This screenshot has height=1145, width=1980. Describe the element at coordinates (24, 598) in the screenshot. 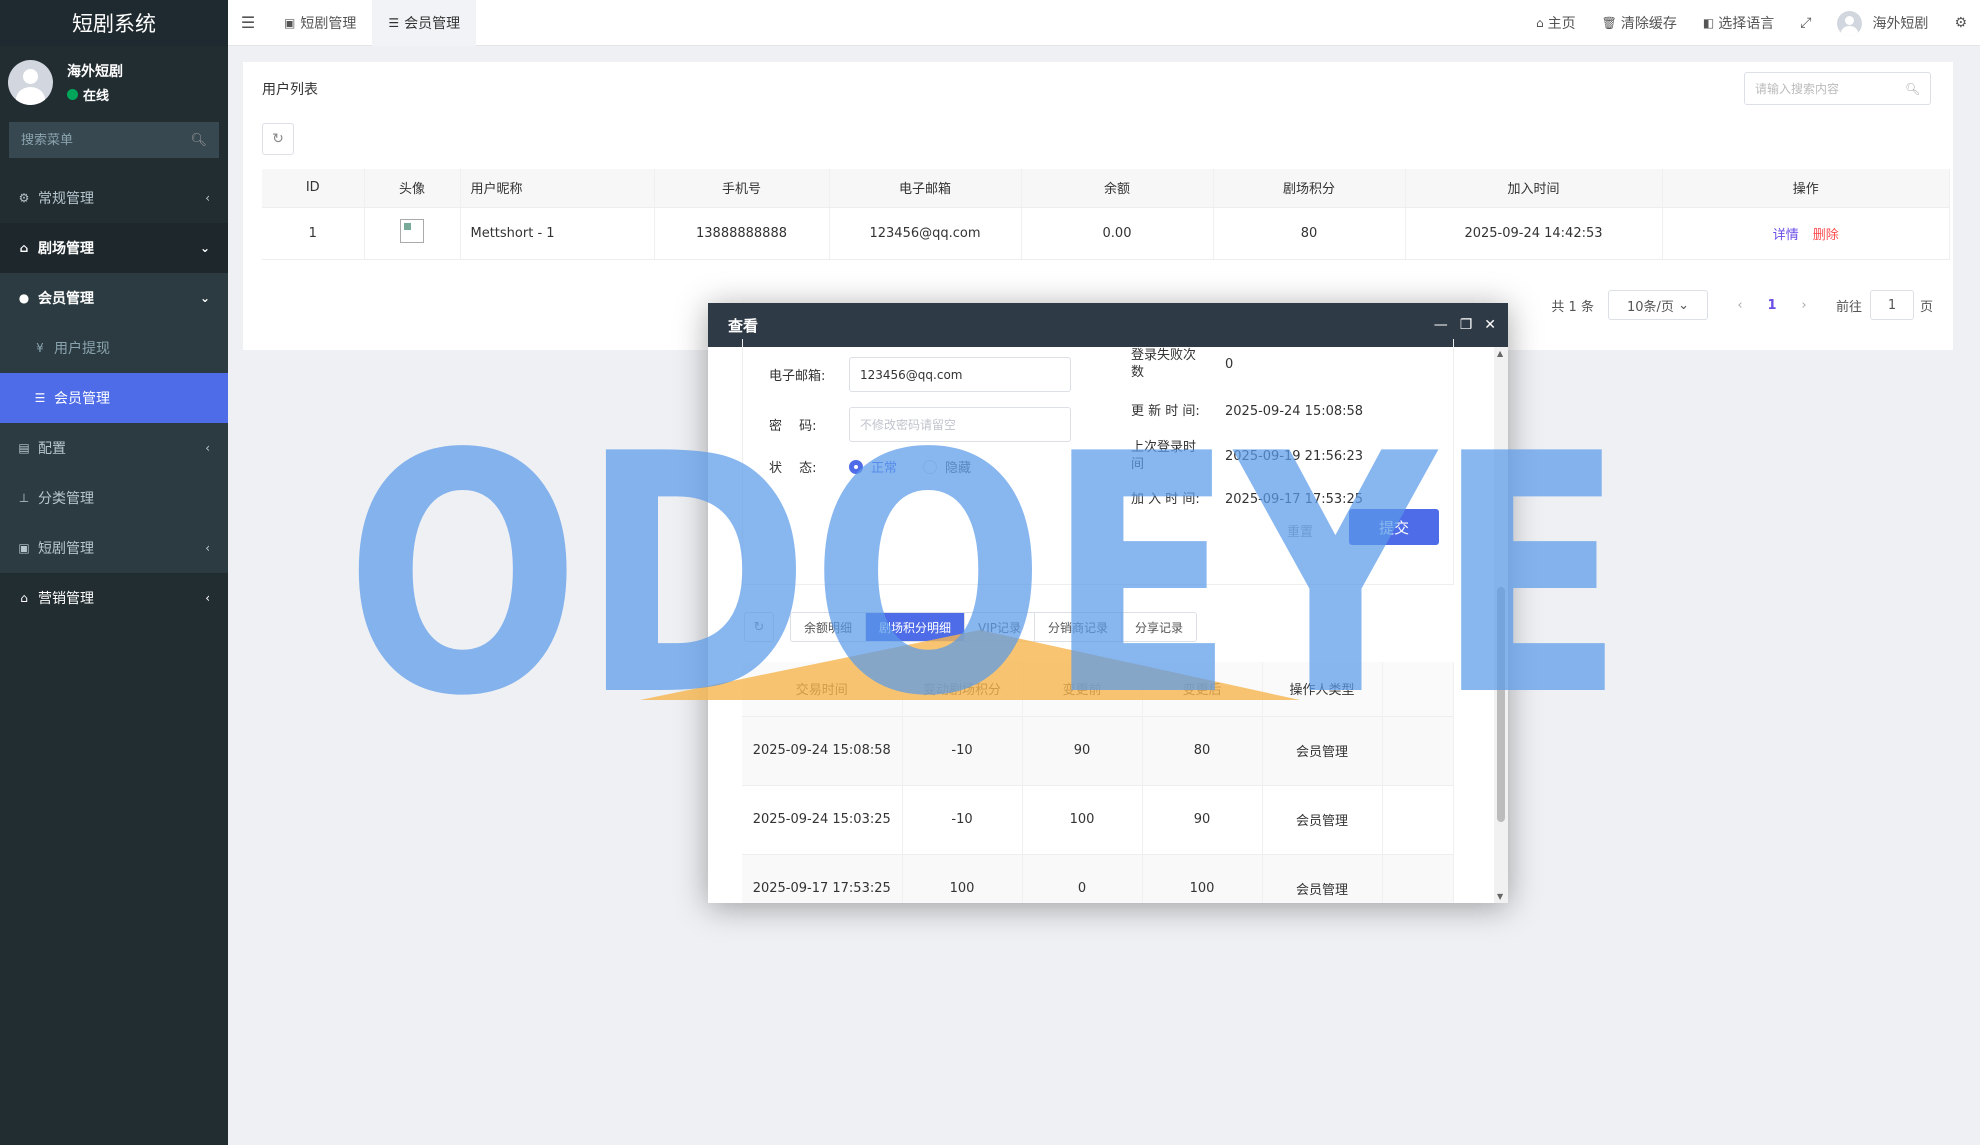

I see `home-icon: ⌂` at that location.